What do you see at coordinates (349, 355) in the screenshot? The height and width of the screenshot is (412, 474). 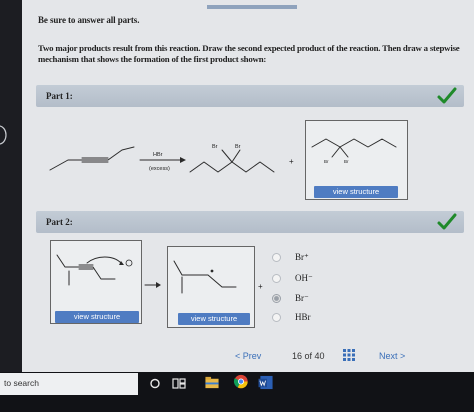 I see `grid-icon` at bounding box center [349, 355].